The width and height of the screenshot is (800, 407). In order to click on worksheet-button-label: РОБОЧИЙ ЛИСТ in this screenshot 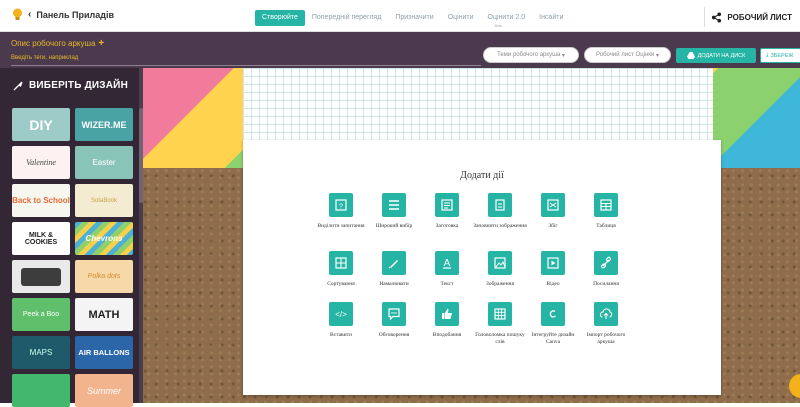, I will do `click(759, 17)`.